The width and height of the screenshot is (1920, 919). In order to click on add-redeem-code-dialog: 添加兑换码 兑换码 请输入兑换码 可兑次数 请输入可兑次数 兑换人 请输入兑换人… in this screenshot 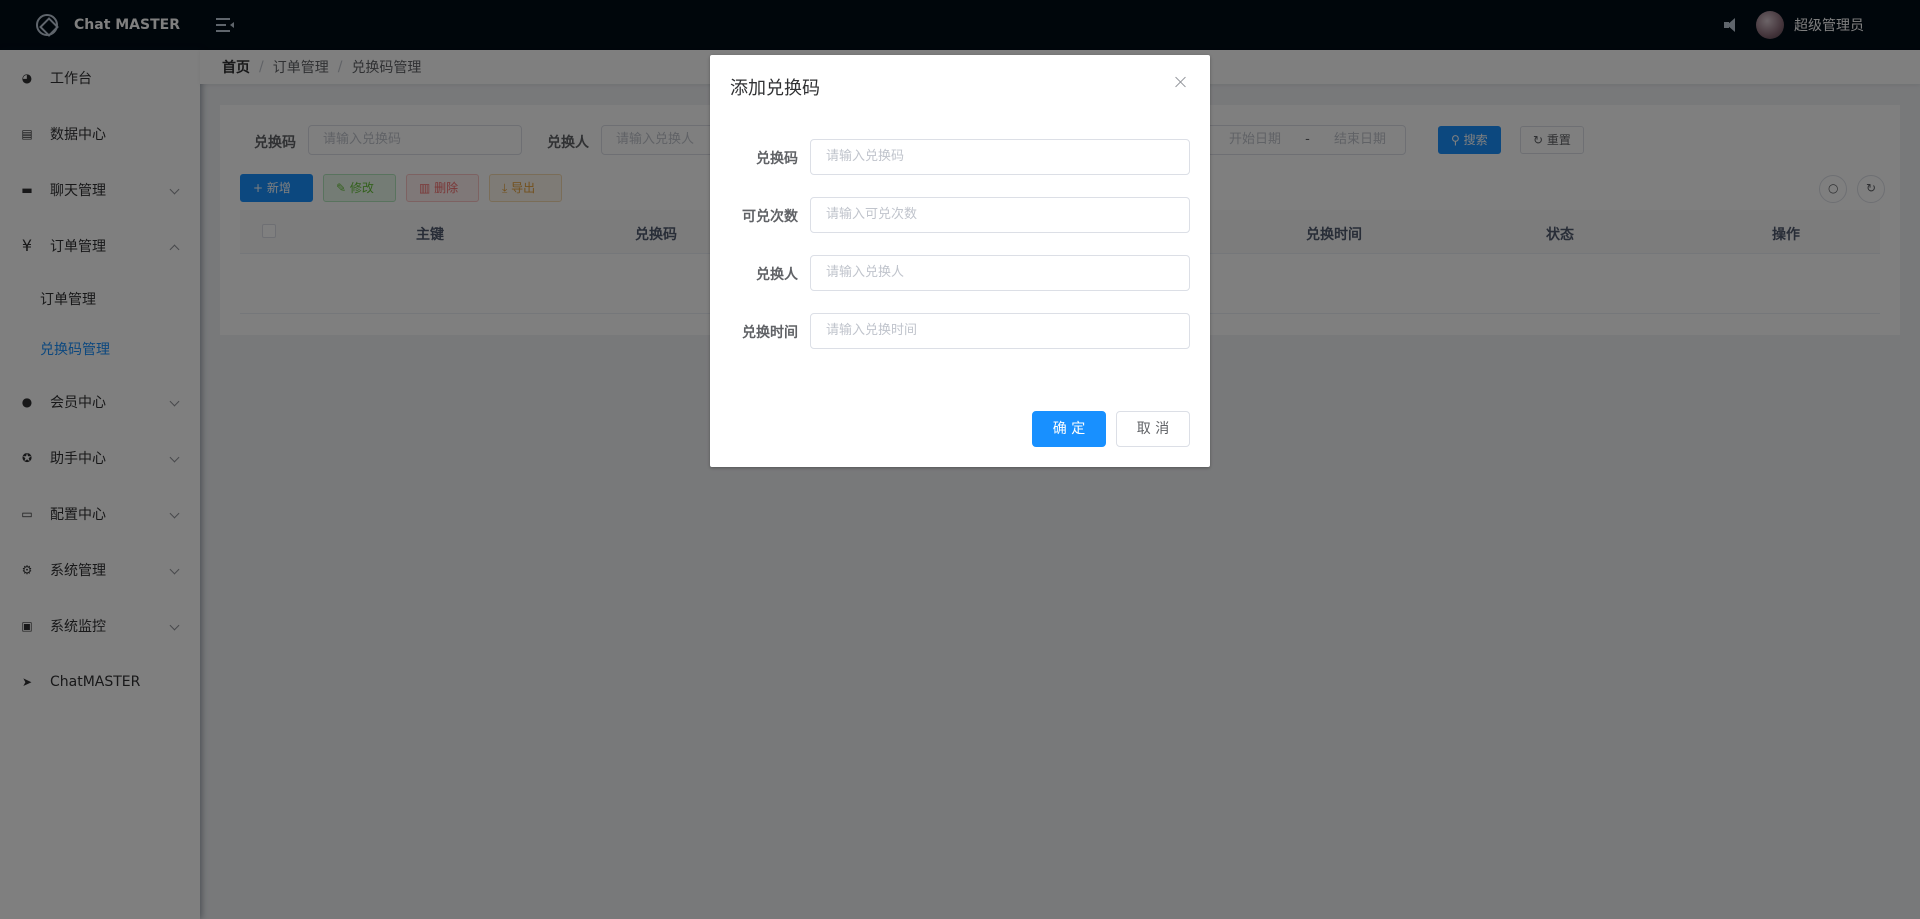, I will do `click(960, 261)`.